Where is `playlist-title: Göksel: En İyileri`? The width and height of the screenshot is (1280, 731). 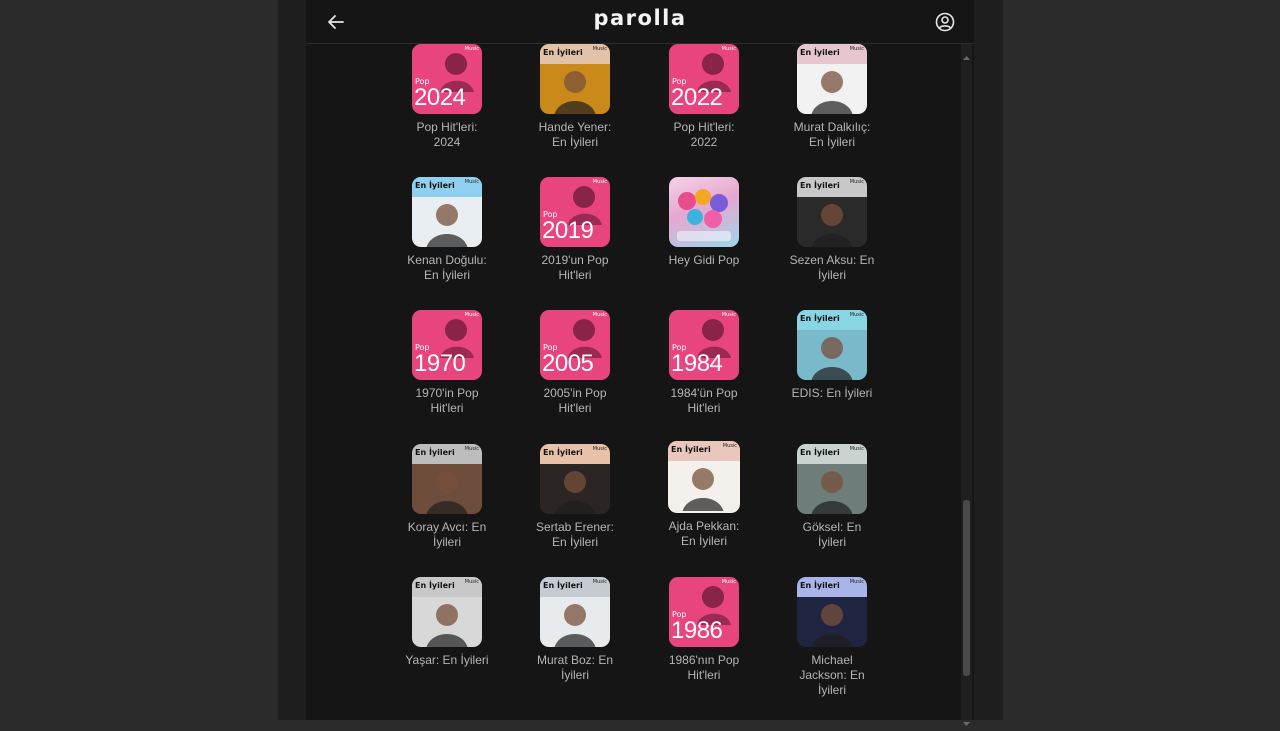
playlist-title: Göksel: En İyileri is located at coordinates (832, 535).